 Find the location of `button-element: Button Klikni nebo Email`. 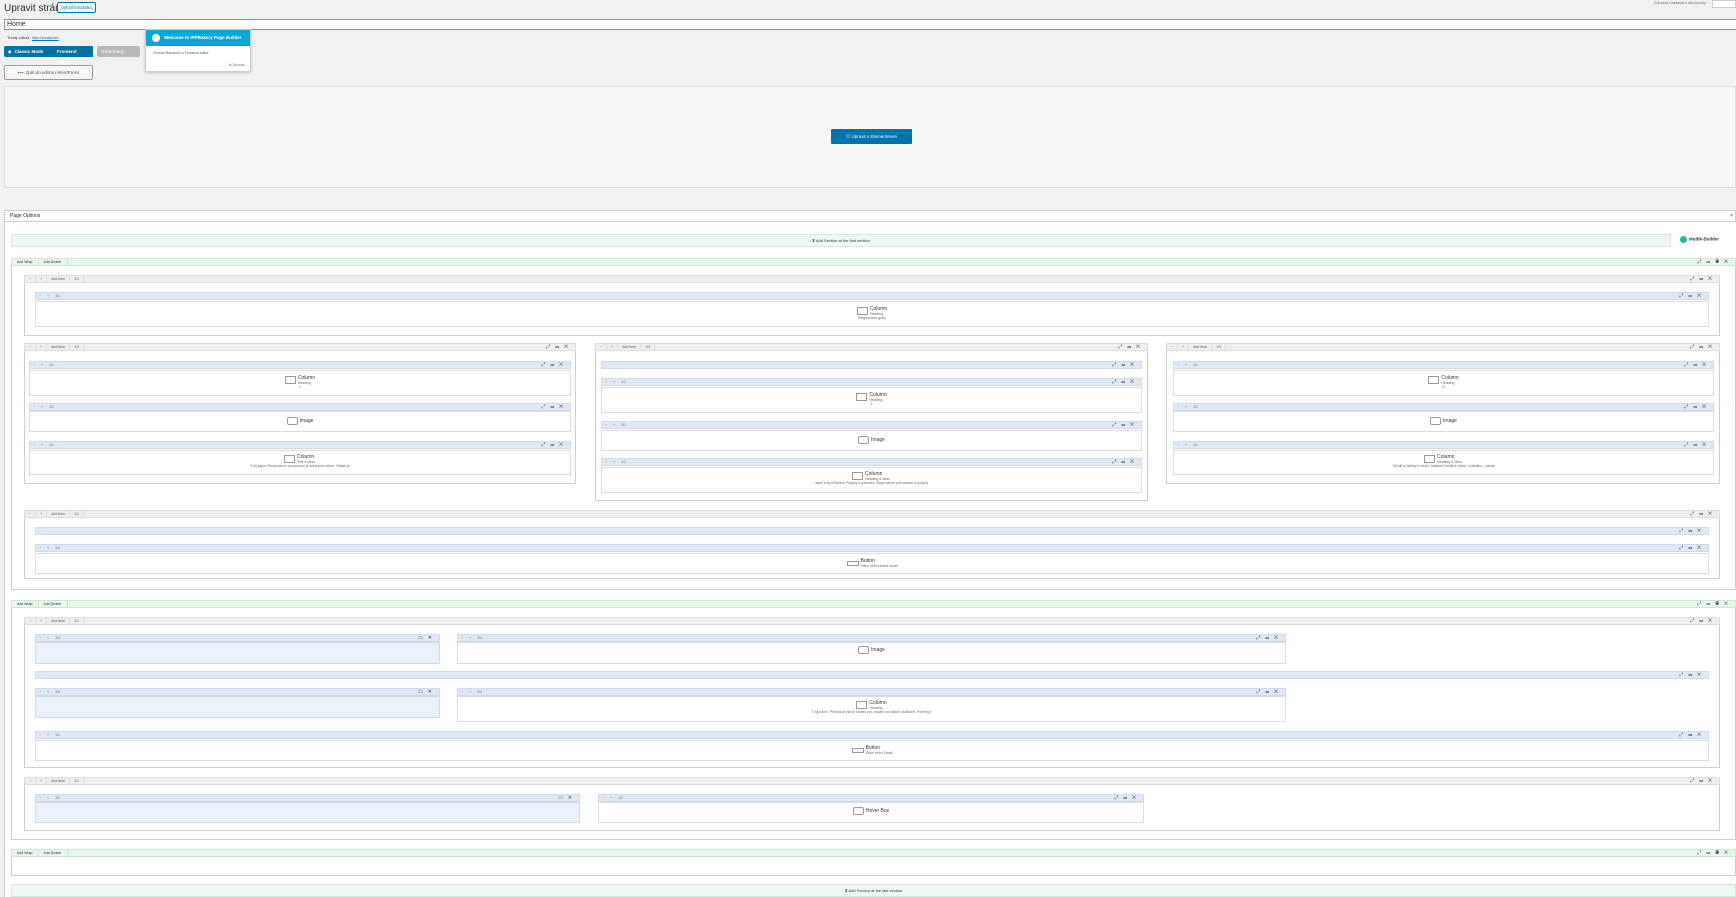

button-element: Button Klikni nebo Email is located at coordinates (872, 750).